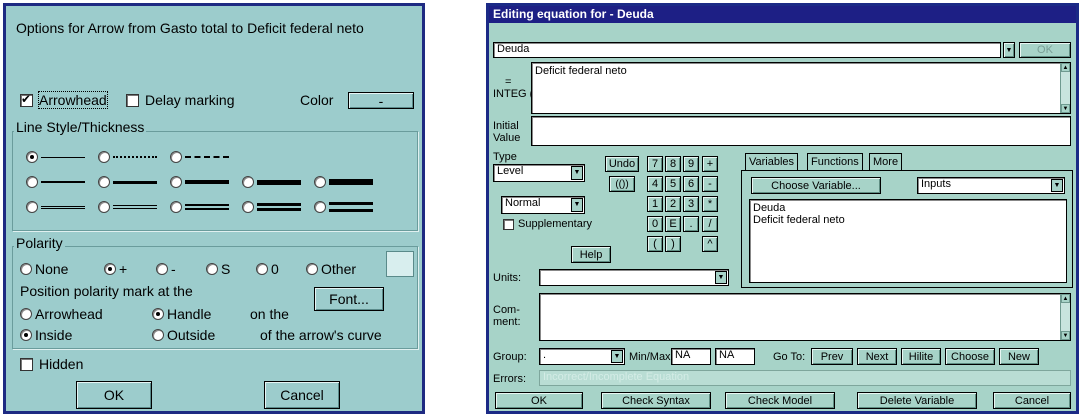  Describe the element at coordinates (655, 244) in the screenshot. I see `key-open-paren: (` at that location.